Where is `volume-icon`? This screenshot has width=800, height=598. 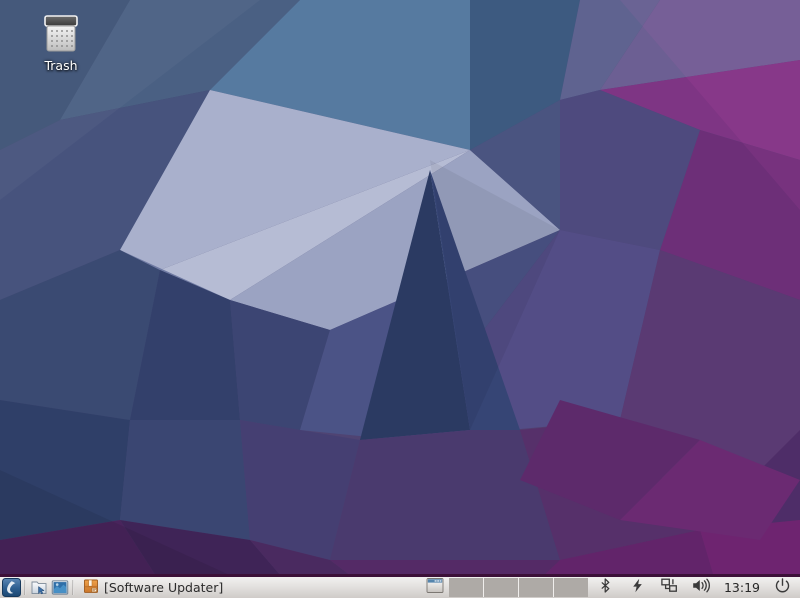 volume-icon is located at coordinates (701, 587).